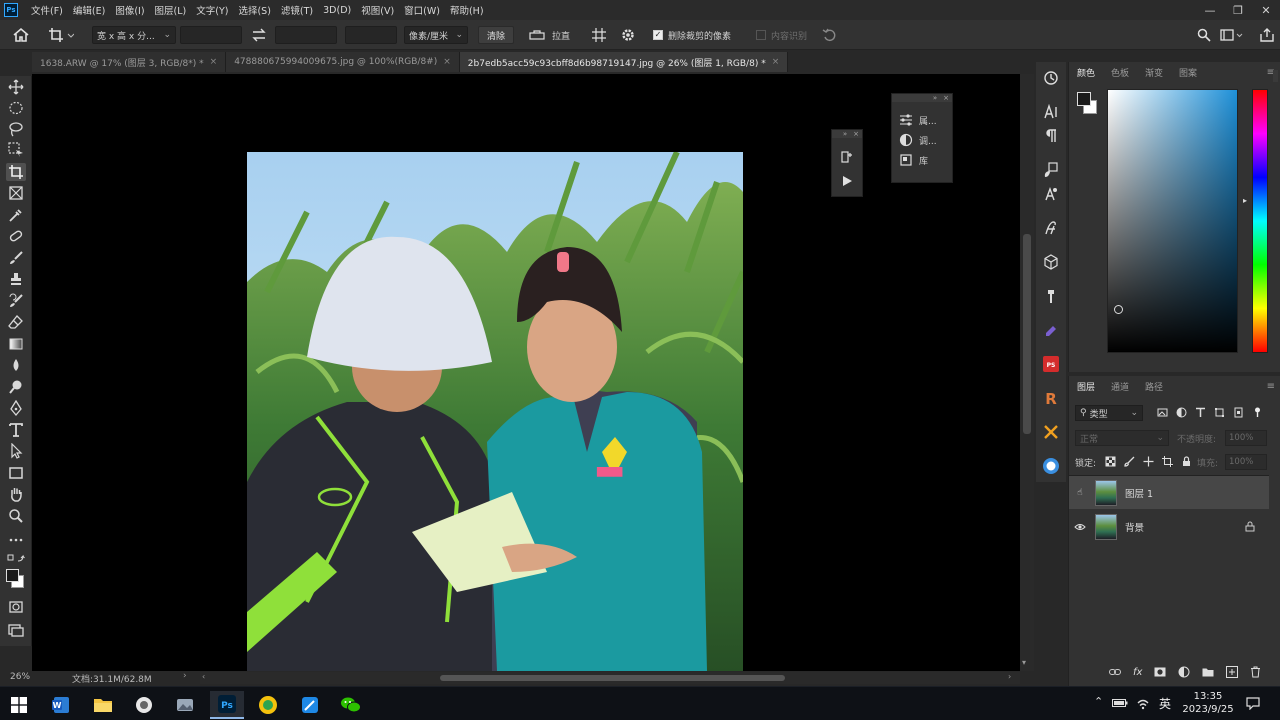 This screenshot has width=1280, height=720. What do you see at coordinates (171, 10) in the screenshot?
I see `menu-layer: 图层(L)` at bounding box center [171, 10].